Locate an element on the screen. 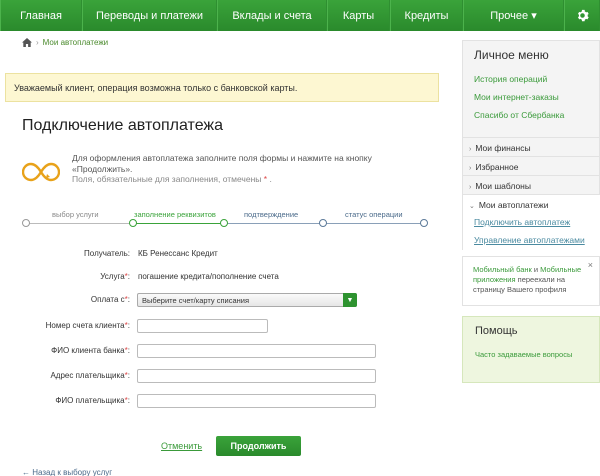 Image resolution: width=600 pixels, height=476 pixels. cancel-link: Отменить is located at coordinates (181, 446).